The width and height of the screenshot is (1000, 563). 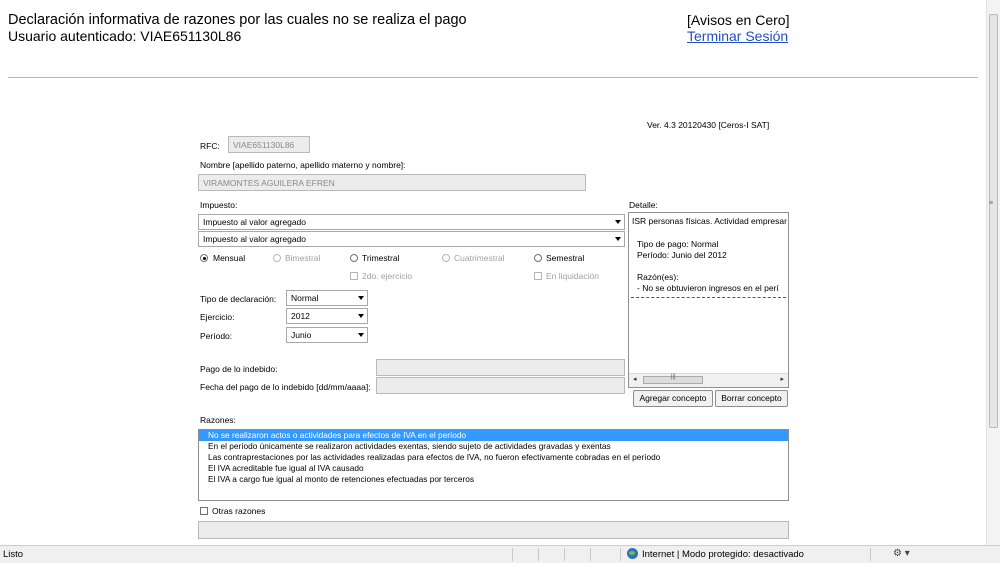 I want to click on scroll-grip-icon: ≡, so click(x=991, y=203).